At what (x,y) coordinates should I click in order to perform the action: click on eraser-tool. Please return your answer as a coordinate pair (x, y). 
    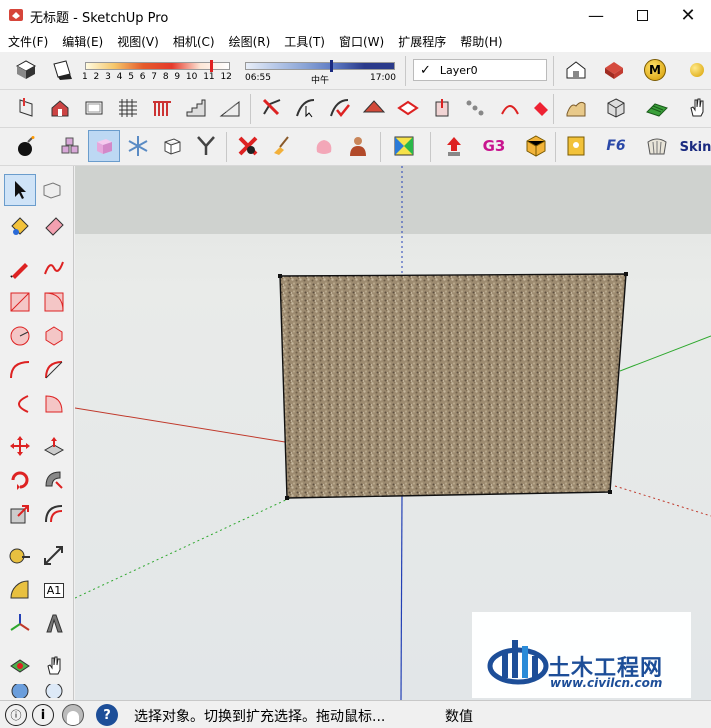
    Looking at the image, I should click on (54, 226).